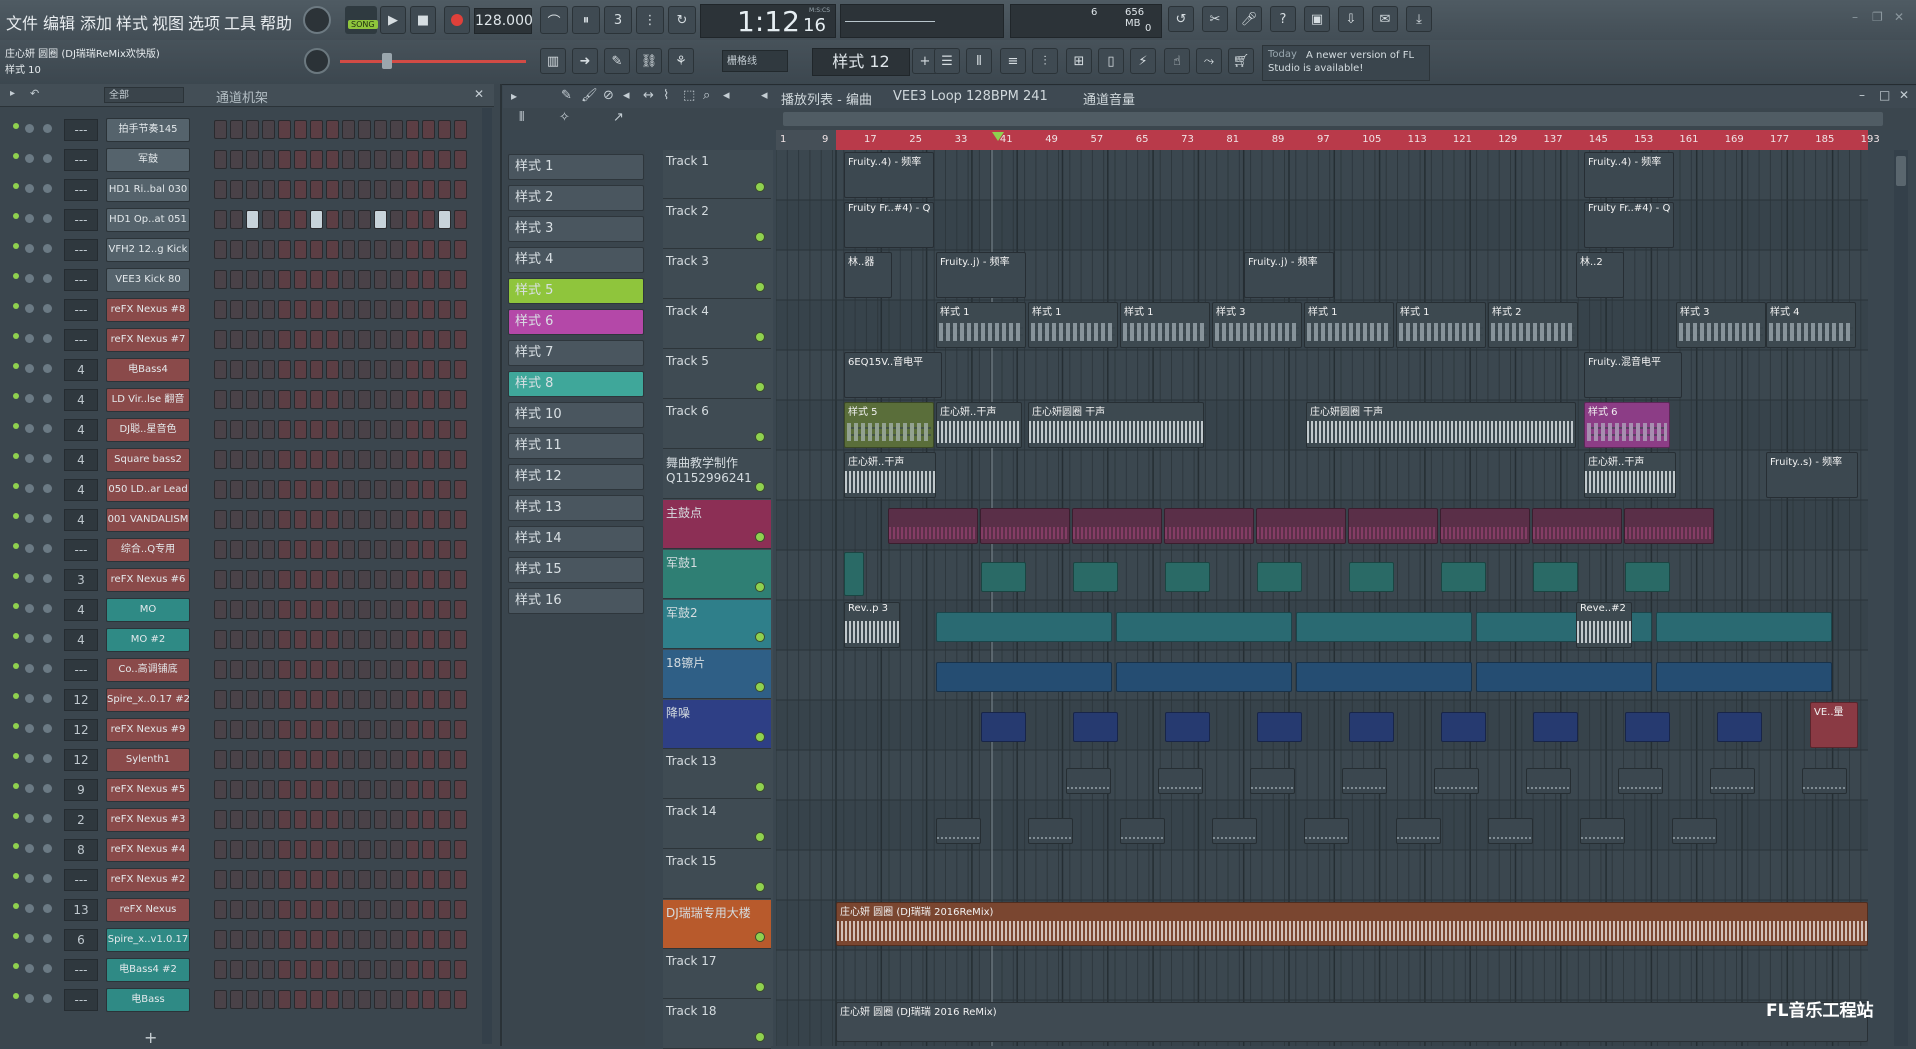 This screenshot has width=1916, height=1049. Describe the element at coordinates (1079, 61) in the screenshot. I see `browser-button: ⊞` at that location.